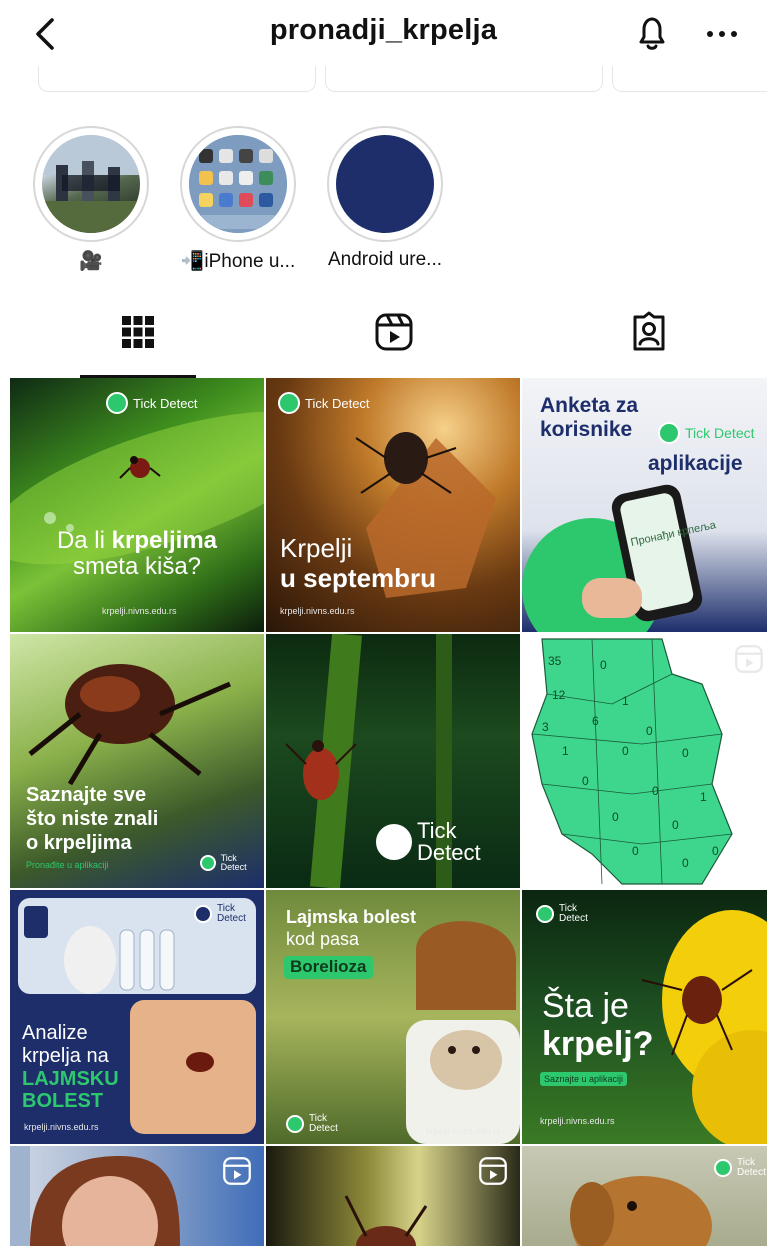 The image size is (767, 1246). What do you see at coordinates (559, 695) in the screenshot?
I see `map-number: 12` at bounding box center [559, 695].